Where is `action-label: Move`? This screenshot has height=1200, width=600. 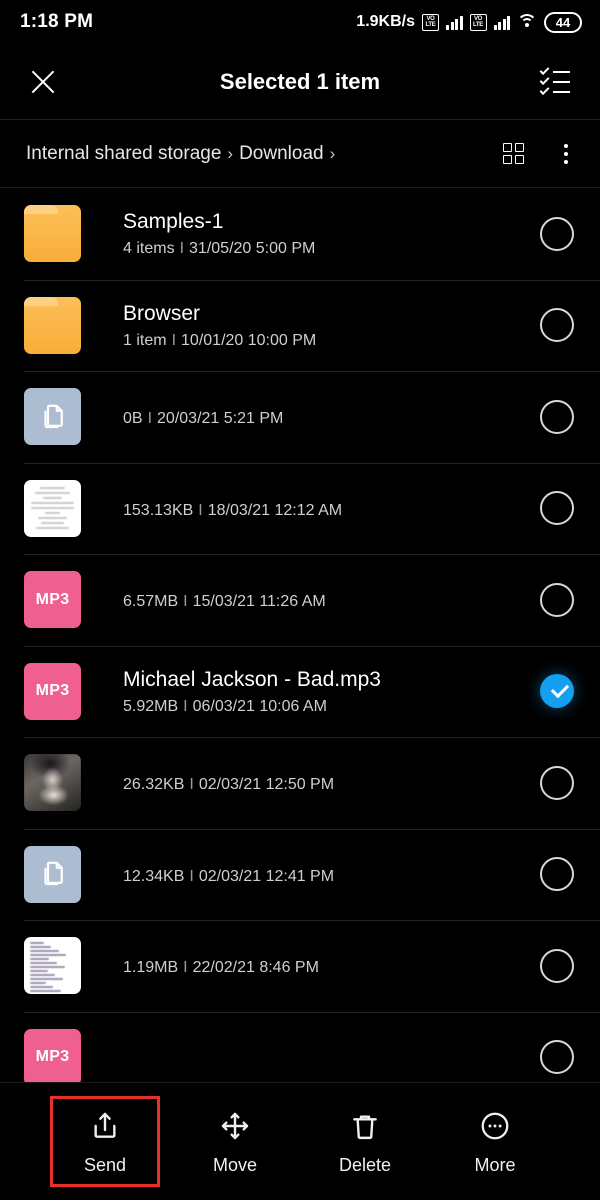 action-label: Move is located at coordinates (234, 1165).